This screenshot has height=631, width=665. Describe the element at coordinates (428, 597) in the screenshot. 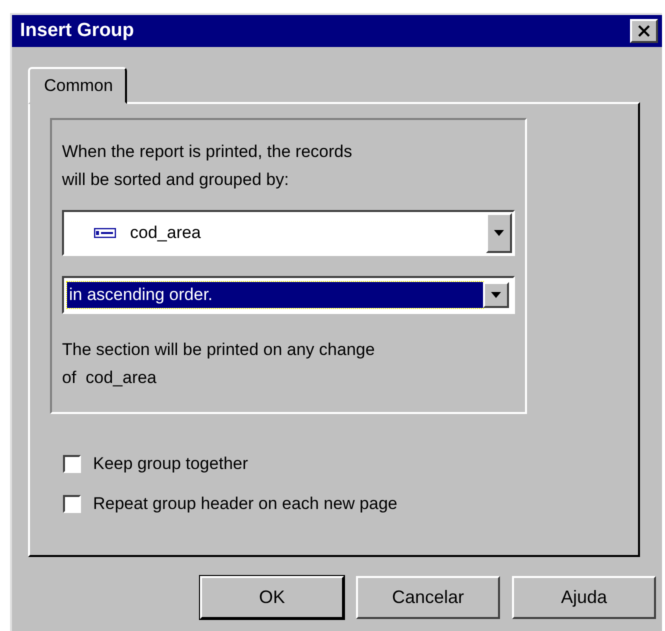

I see `dialog-button: Cancelar` at that location.